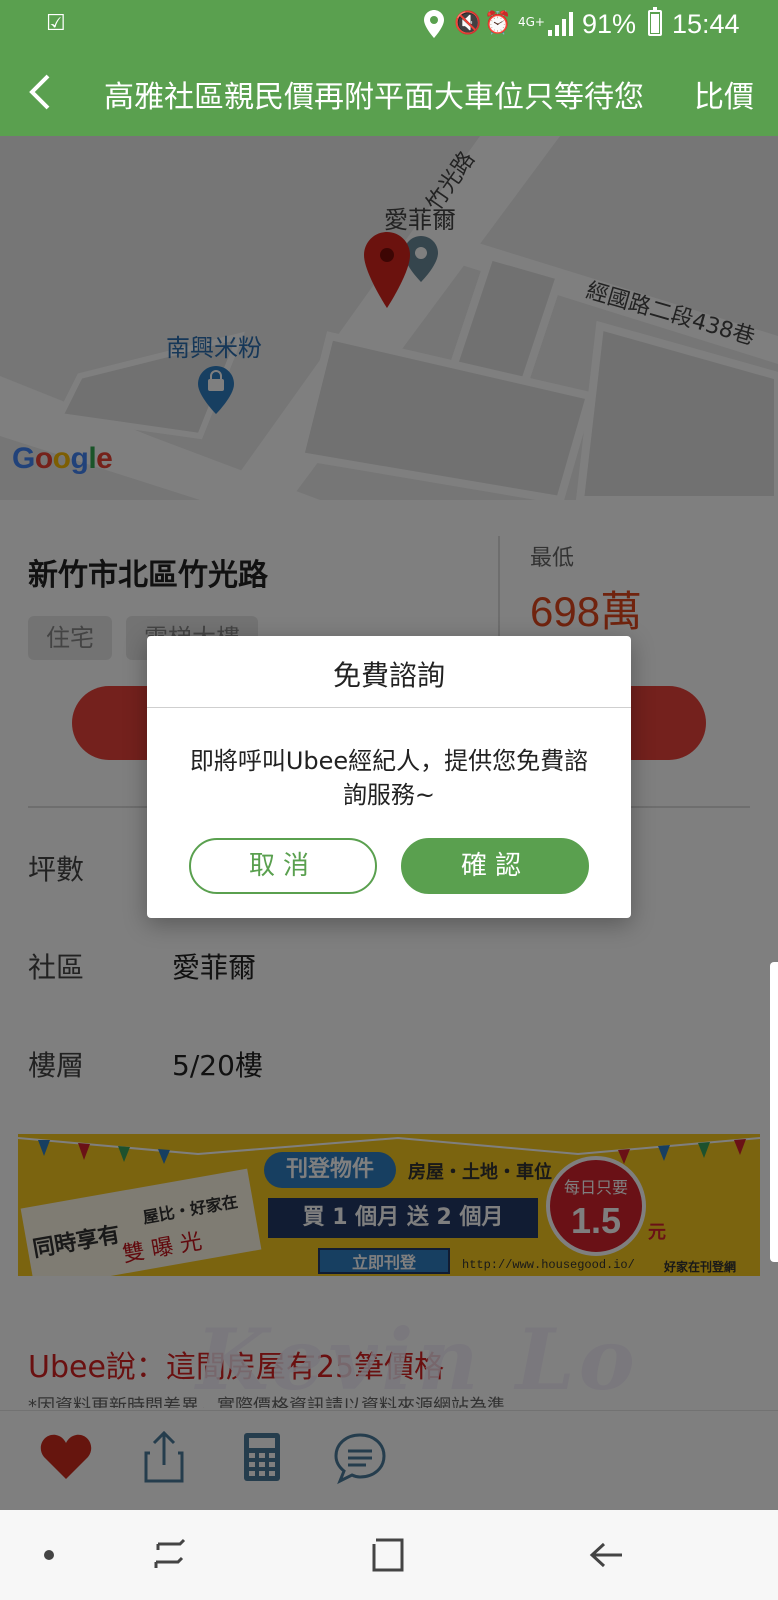 This screenshot has width=778, height=1600. Describe the element at coordinates (468, 23) in the screenshot. I see `mute-icon: 🔇` at that location.